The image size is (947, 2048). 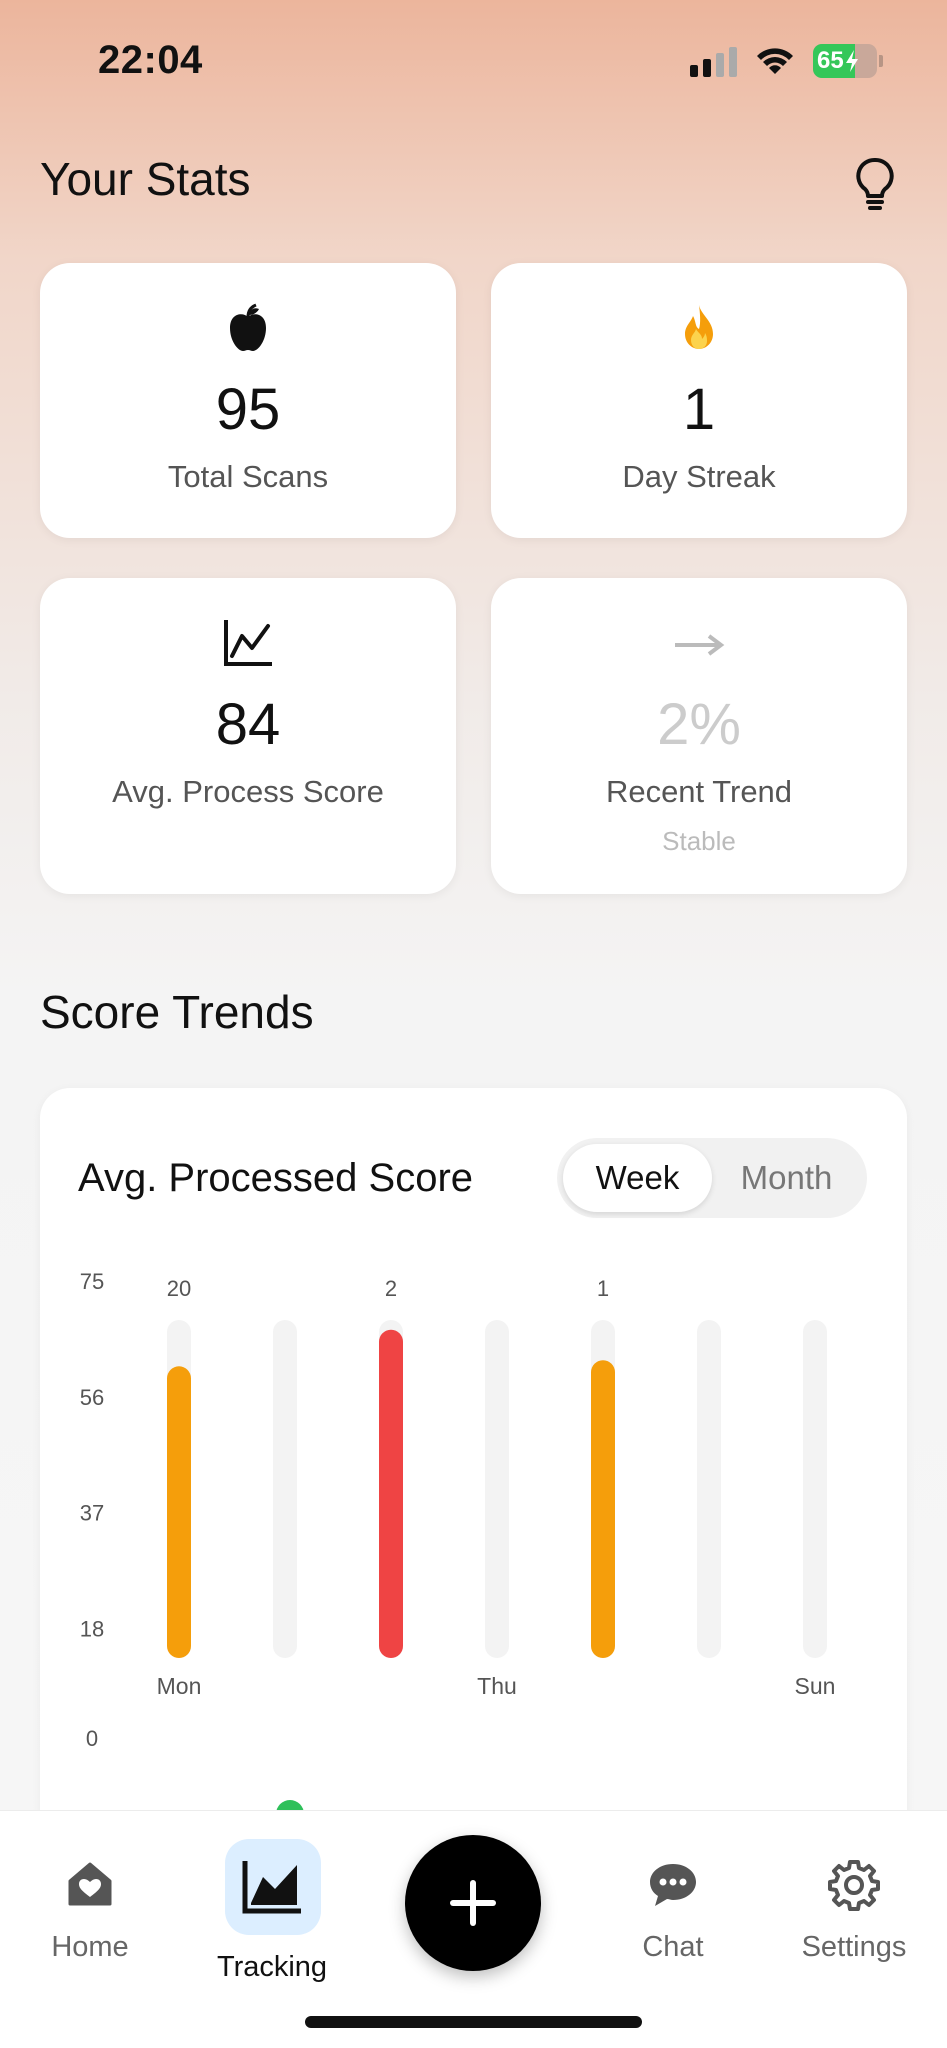 I want to click on gear-icon, so click(x=854, y=1885).